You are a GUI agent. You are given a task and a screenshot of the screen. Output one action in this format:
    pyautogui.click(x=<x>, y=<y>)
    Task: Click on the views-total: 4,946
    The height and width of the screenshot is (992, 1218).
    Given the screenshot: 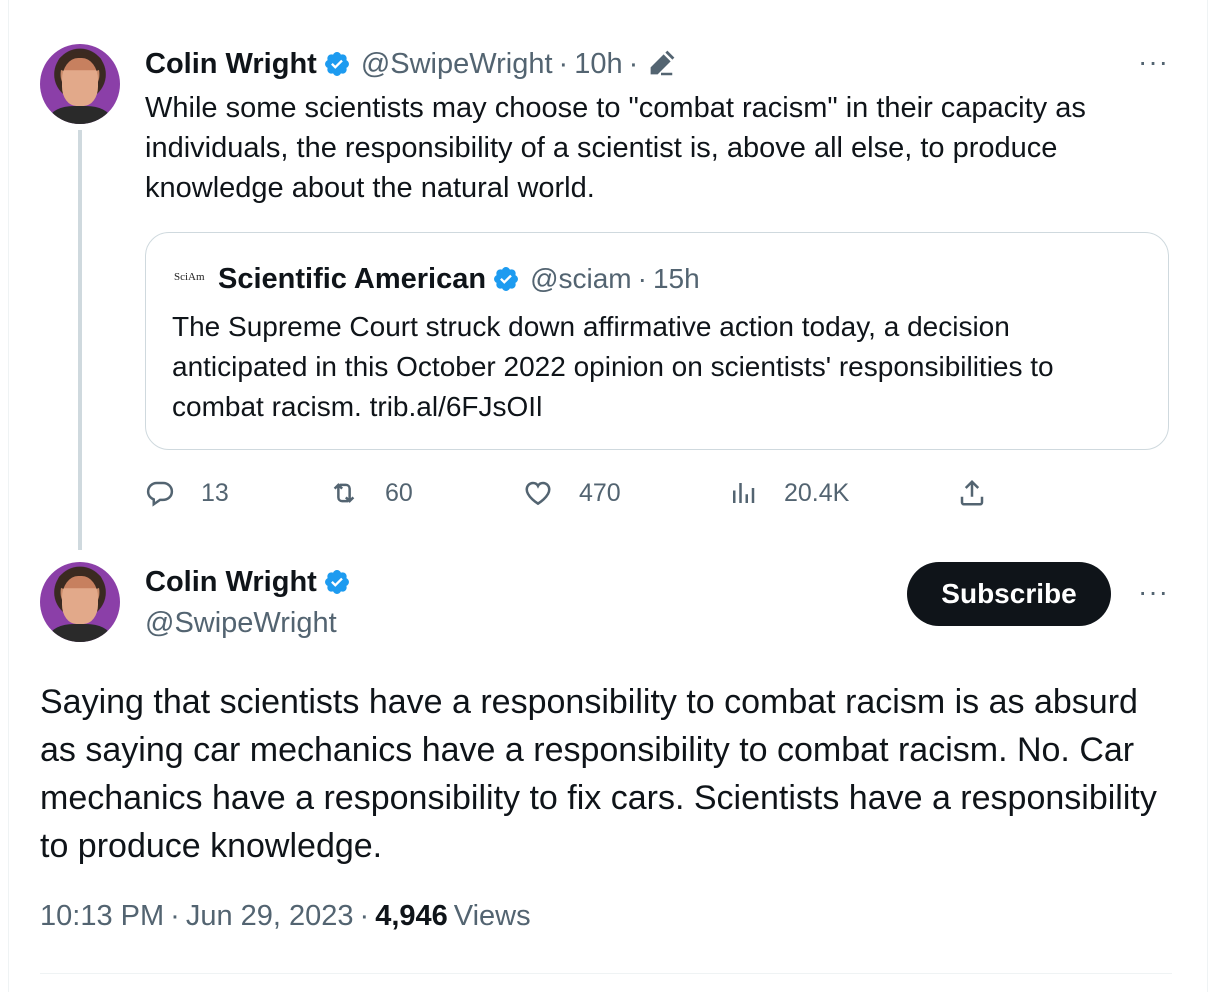 What is the action you would take?
    pyautogui.click(x=411, y=916)
    